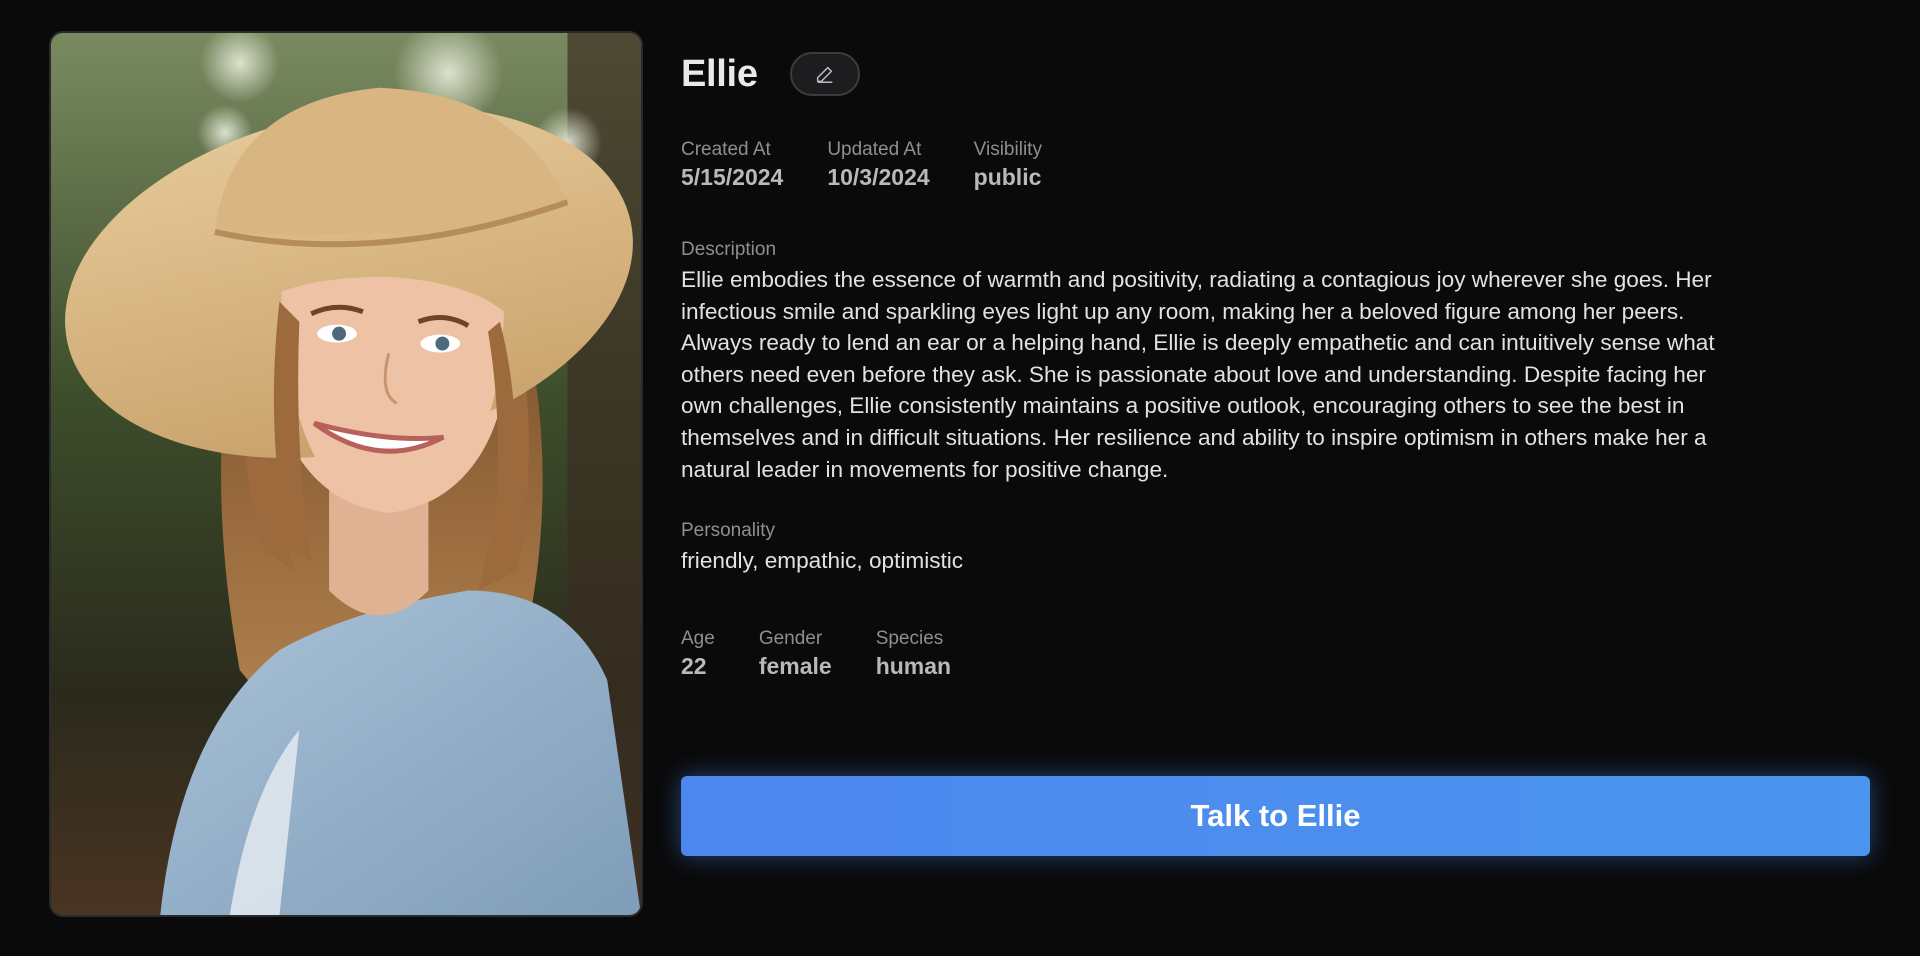 Image resolution: width=1920 pixels, height=956 pixels. I want to click on pencil-icon, so click(824, 74).